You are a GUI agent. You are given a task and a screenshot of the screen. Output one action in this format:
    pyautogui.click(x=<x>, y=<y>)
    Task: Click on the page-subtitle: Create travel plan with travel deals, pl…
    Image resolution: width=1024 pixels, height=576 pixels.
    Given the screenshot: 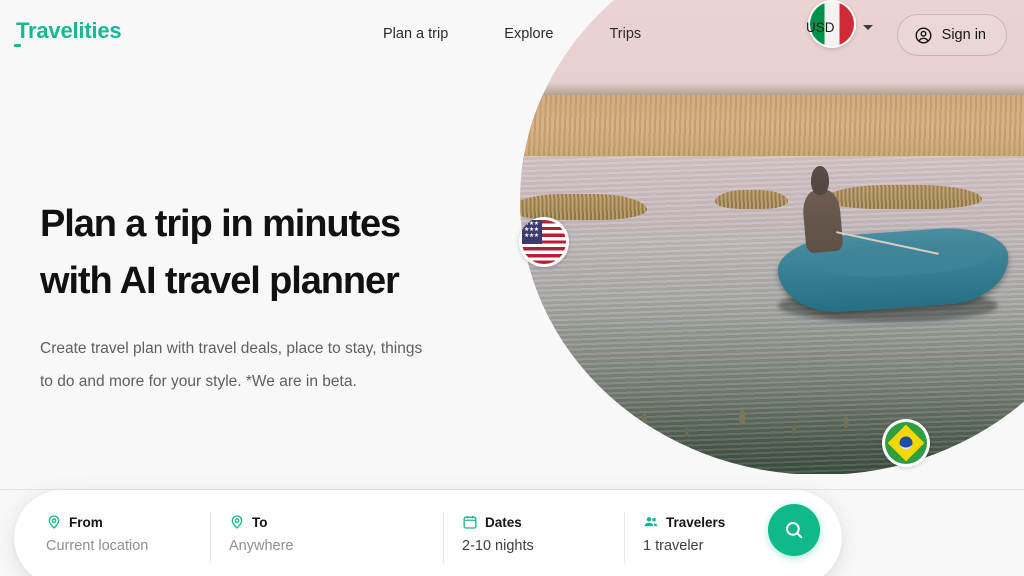 What is the action you would take?
    pyautogui.click(x=290, y=365)
    